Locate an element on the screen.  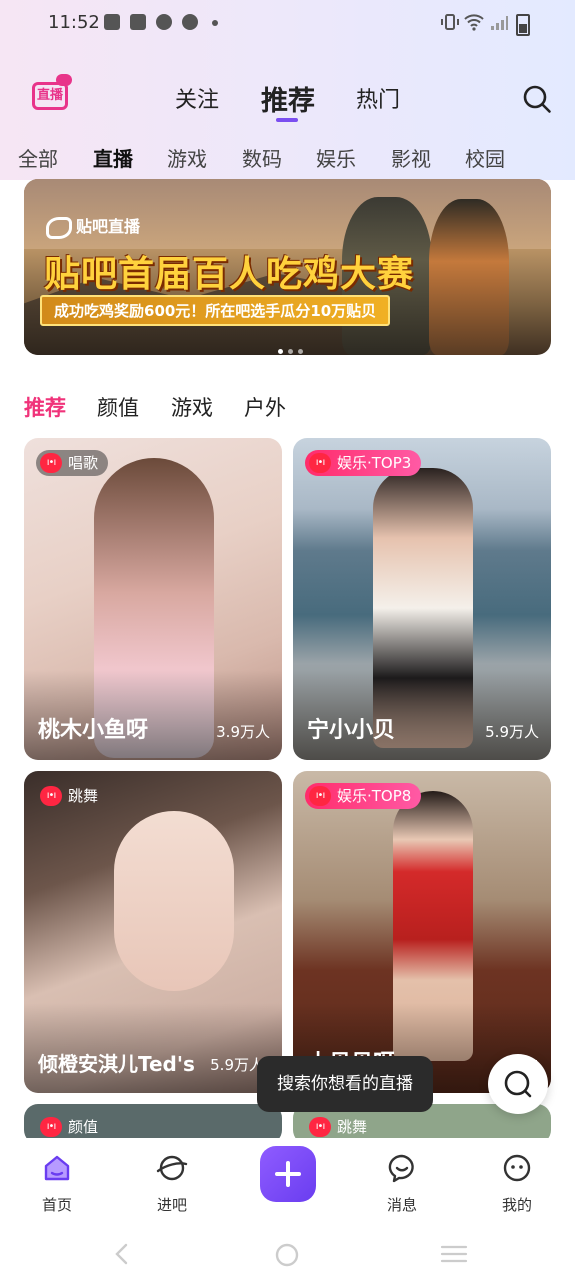
soldier-figure is located at coordinates (469, 277).